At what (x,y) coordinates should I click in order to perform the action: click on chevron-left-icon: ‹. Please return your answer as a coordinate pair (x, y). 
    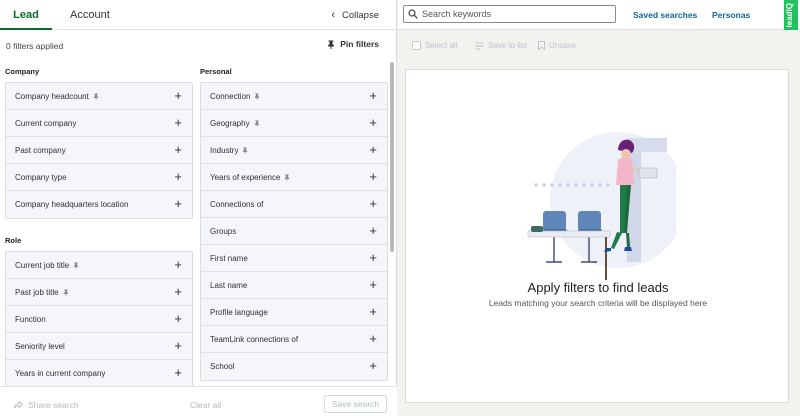
    Looking at the image, I should click on (333, 15).